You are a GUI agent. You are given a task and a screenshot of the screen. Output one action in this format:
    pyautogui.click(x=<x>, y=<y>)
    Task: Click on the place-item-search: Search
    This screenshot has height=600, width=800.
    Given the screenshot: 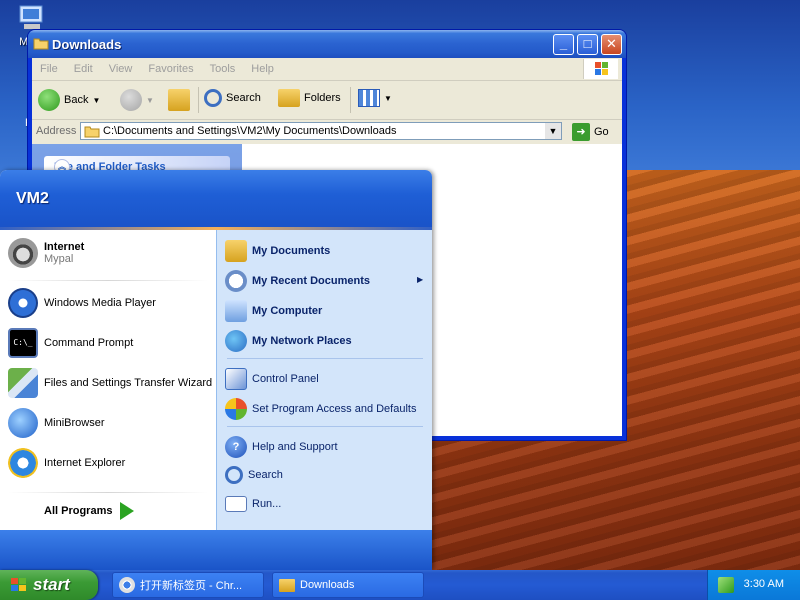 What is the action you would take?
    pyautogui.click(x=254, y=475)
    